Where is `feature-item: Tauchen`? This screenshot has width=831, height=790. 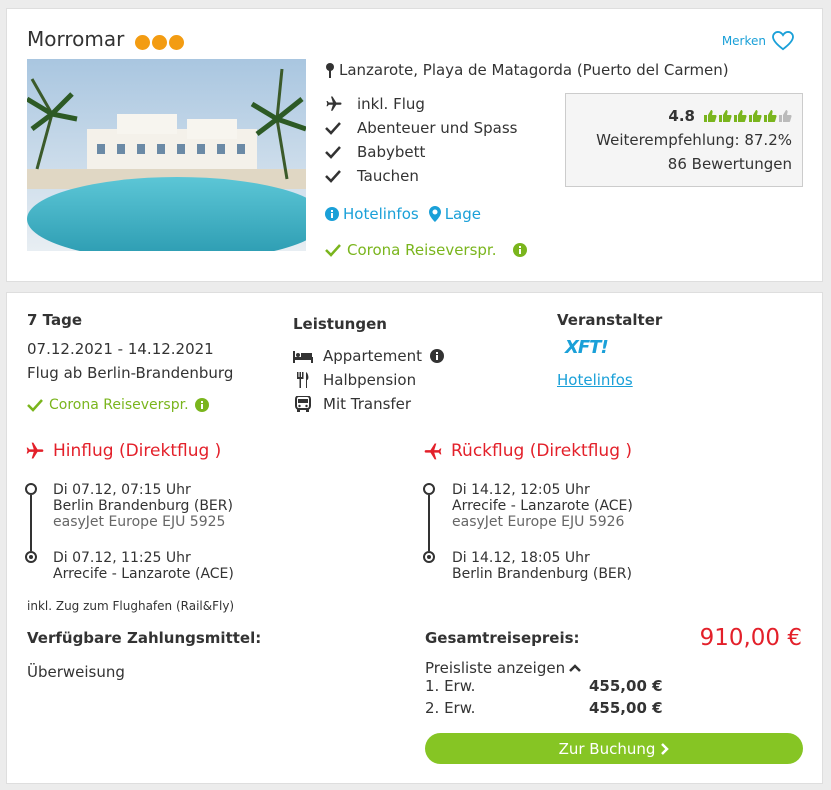 feature-item: Tauchen is located at coordinates (372, 176).